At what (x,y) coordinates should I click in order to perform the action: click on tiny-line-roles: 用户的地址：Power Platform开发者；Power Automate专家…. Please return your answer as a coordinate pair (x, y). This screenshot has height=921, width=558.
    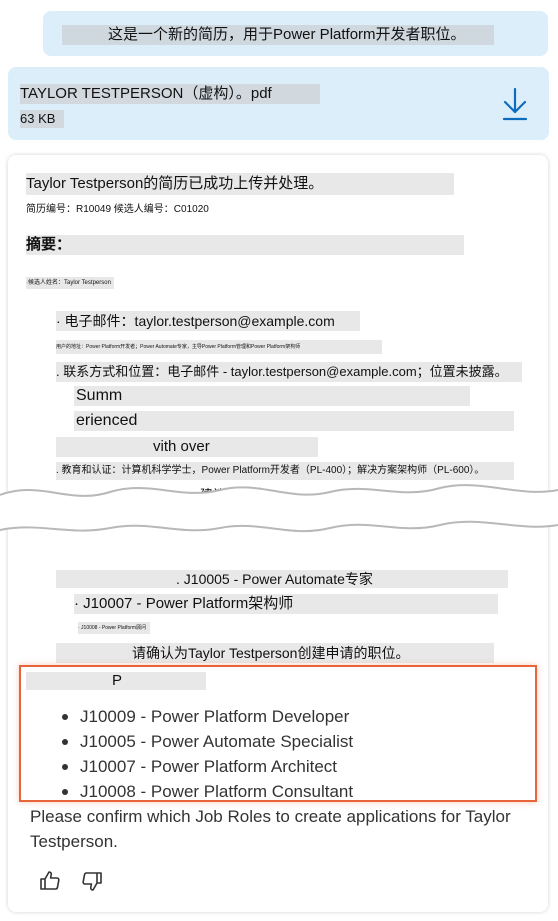
    Looking at the image, I should click on (219, 347).